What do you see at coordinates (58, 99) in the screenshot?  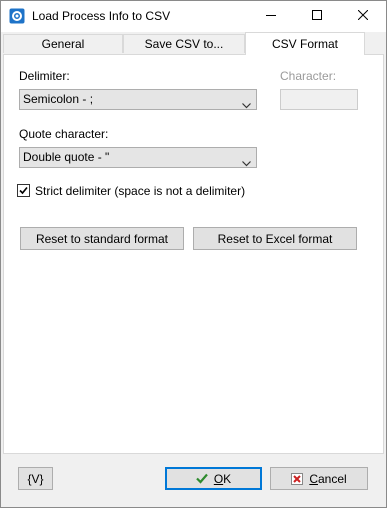 I see `delimiter-value: Semicolon - ;` at bounding box center [58, 99].